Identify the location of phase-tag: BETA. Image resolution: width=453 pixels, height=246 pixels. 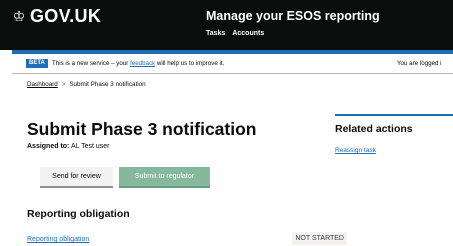
(37, 63).